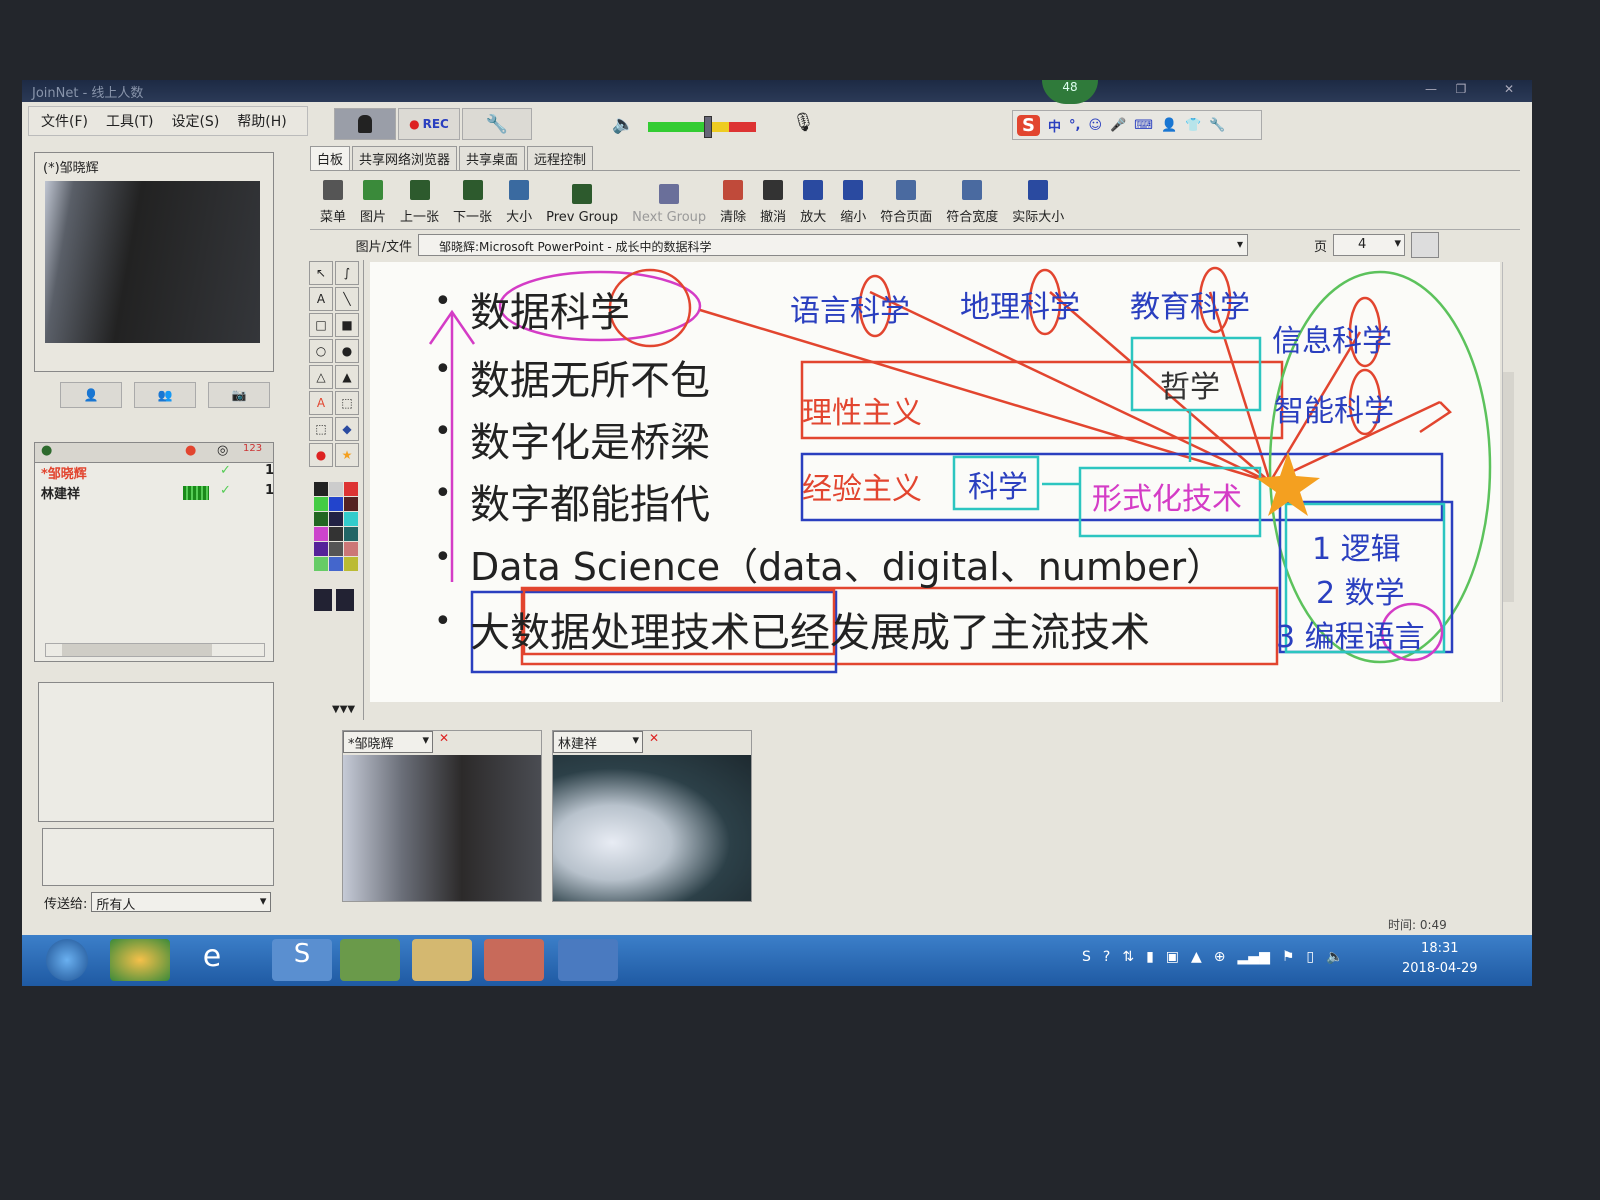  What do you see at coordinates (347, 299) in the screenshot?
I see `line-tool: ╲` at bounding box center [347, 299].